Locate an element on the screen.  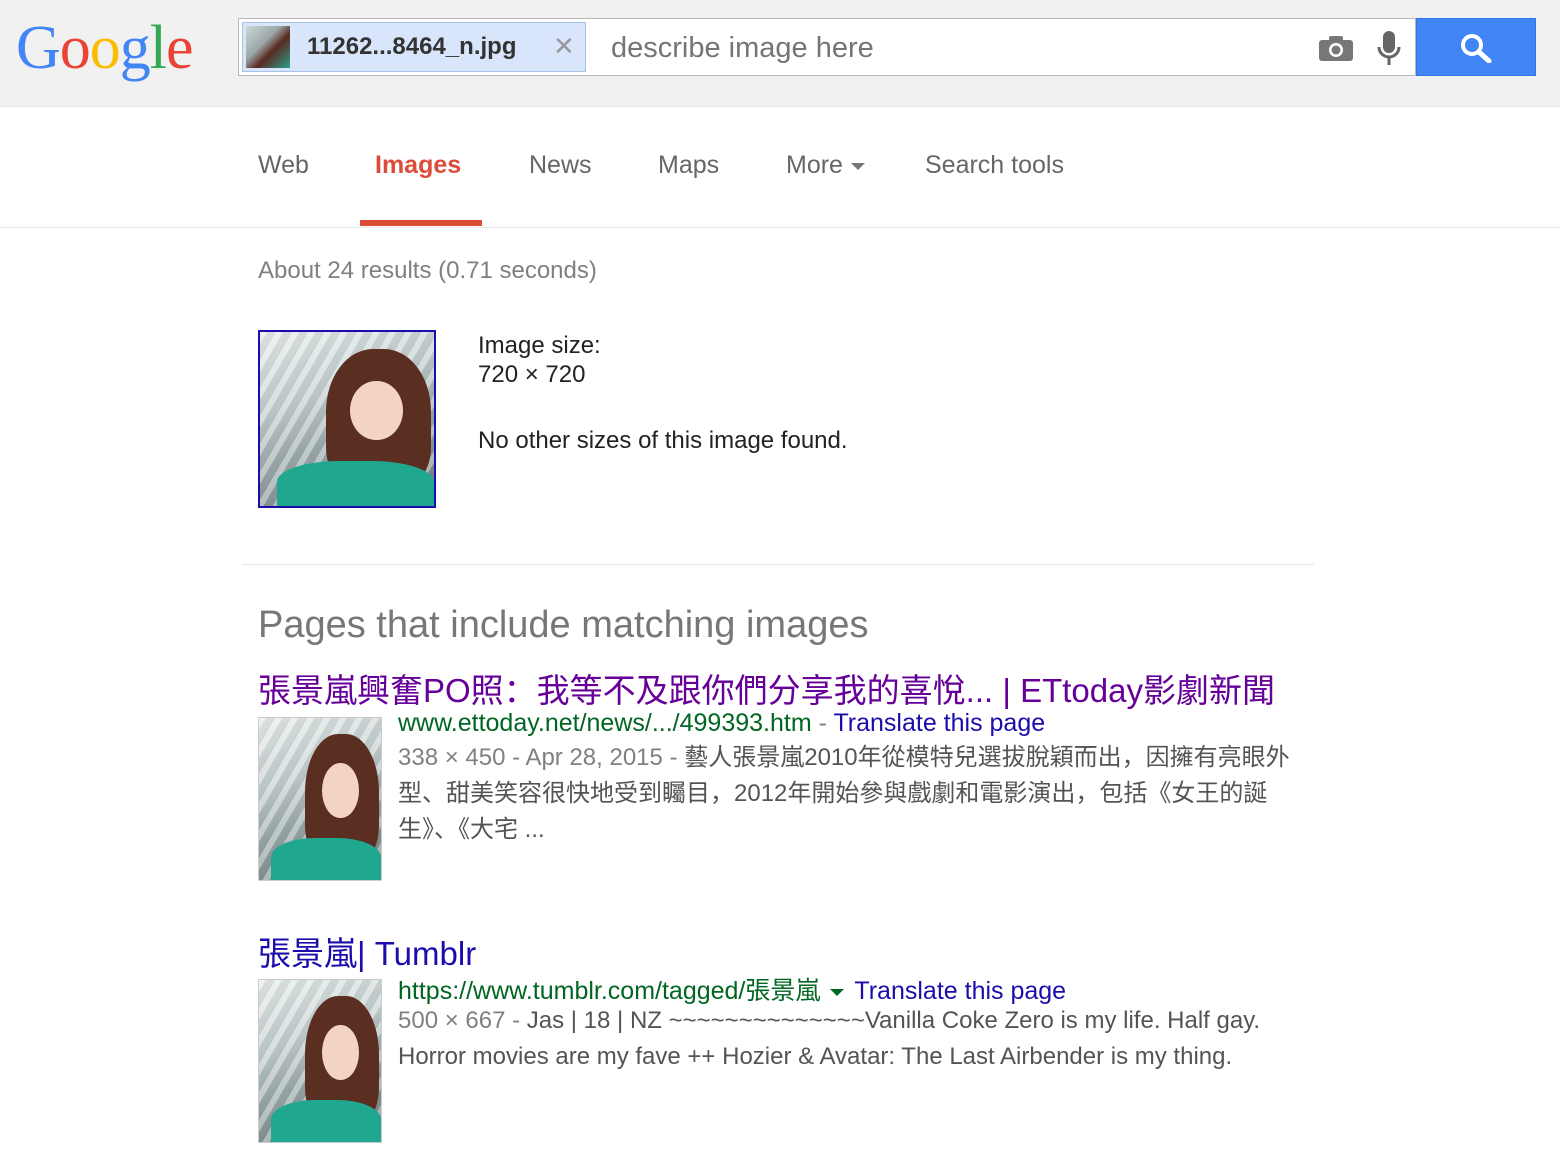
search-icon is located at coordinates (1476, 48).